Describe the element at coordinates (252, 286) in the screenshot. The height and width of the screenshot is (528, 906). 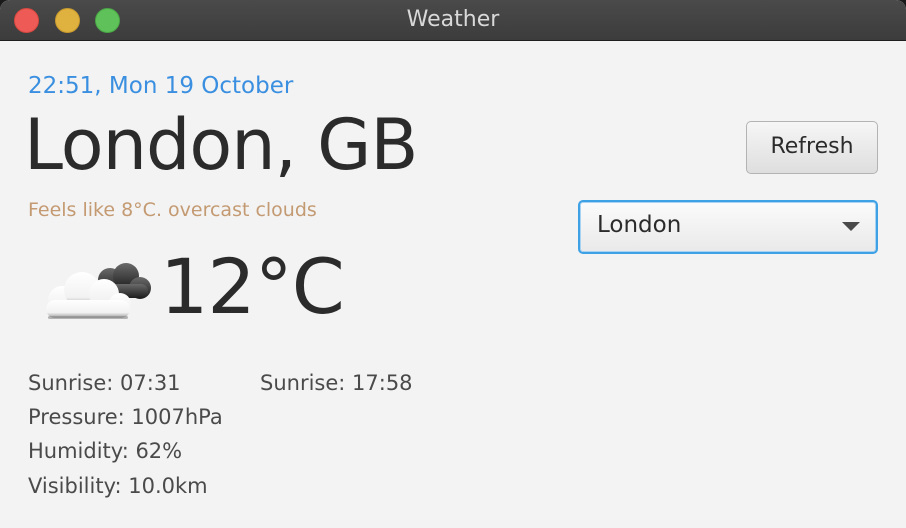
I see `temperature-value: 12°C` at that location.